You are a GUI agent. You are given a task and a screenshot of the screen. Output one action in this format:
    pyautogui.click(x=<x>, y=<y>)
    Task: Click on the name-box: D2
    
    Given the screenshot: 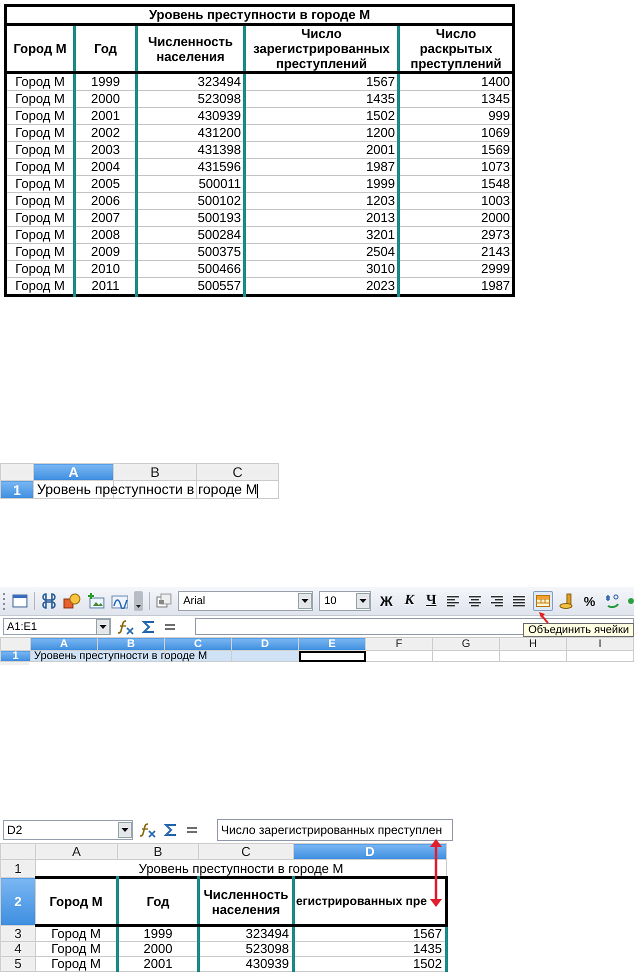 What is the action you would take?
    pyautogui.click(x=68, y=830)
    